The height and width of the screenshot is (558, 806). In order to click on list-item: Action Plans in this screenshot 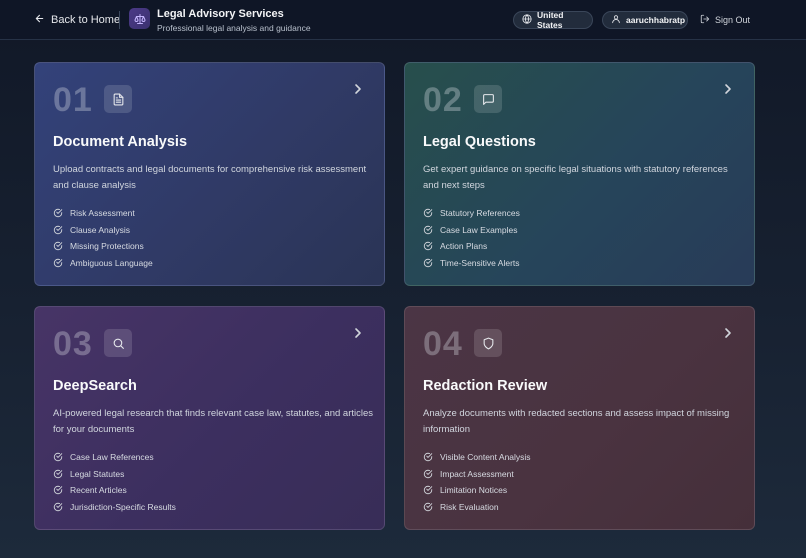, I will do `click(471, 246)`.